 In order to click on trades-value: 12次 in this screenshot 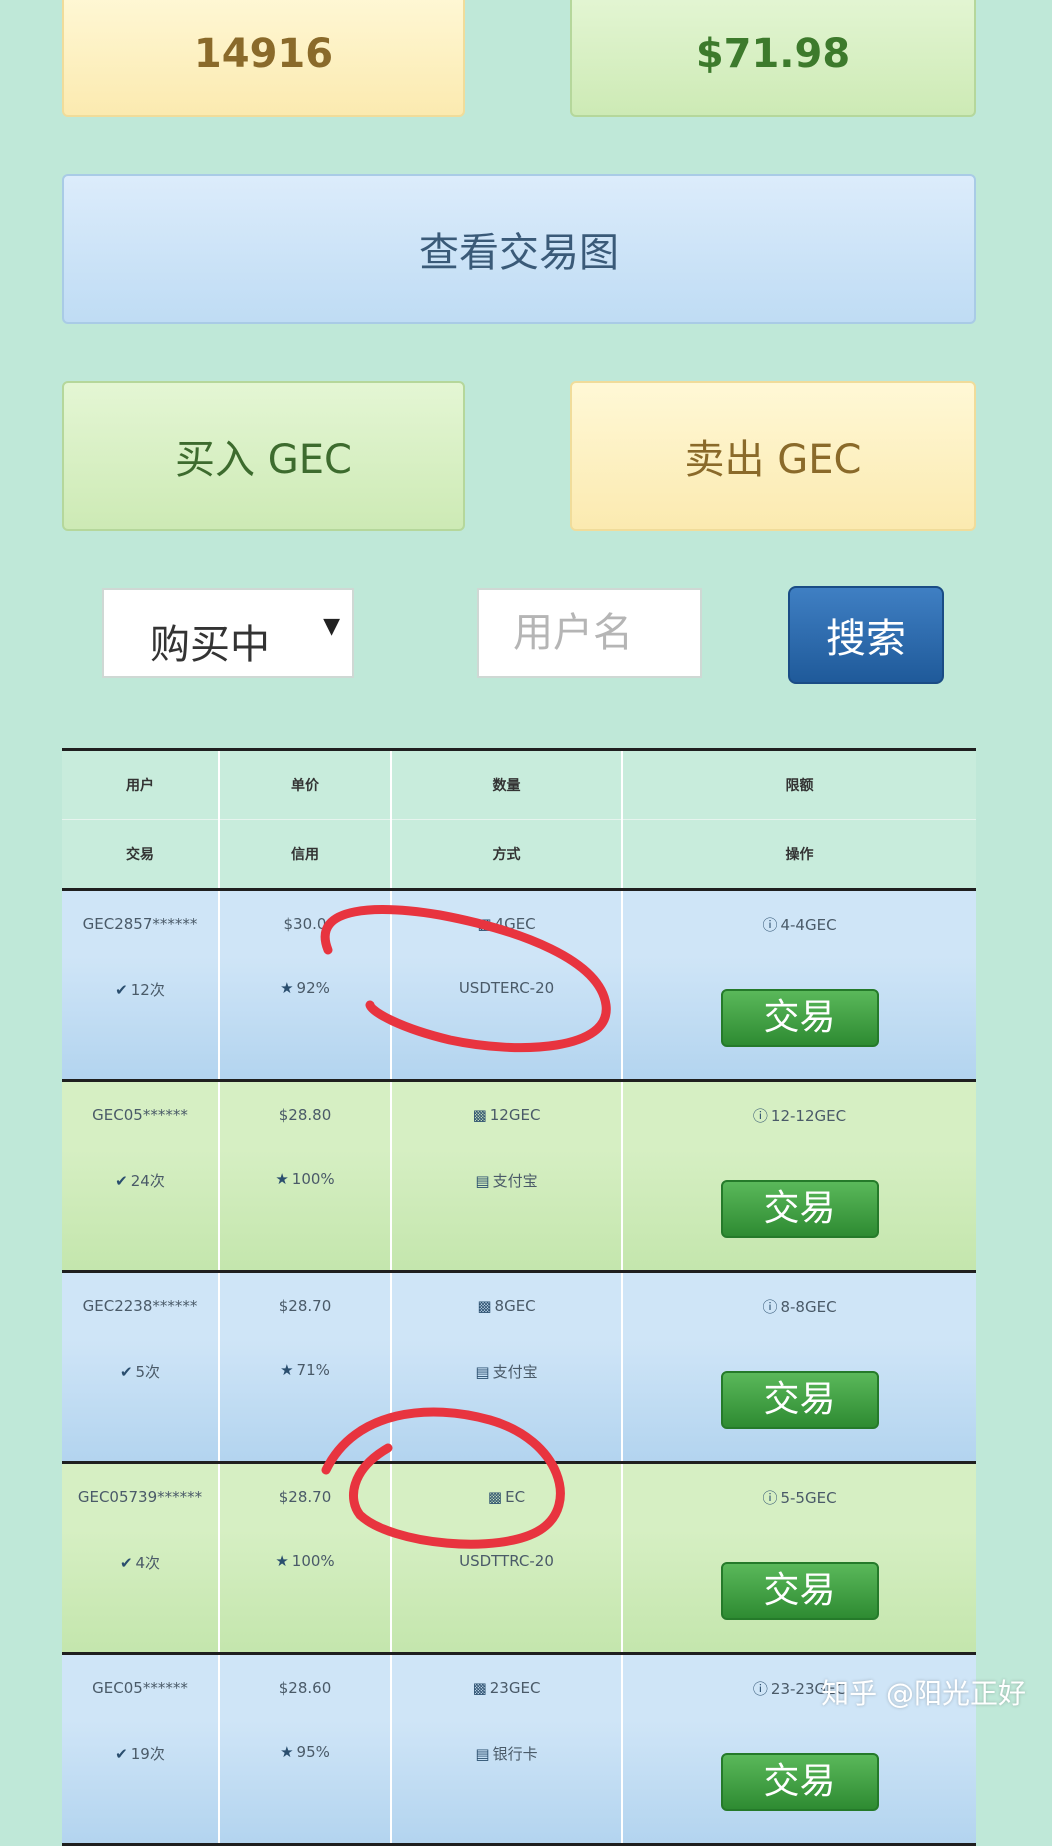, I will do `click(147, 990)`.